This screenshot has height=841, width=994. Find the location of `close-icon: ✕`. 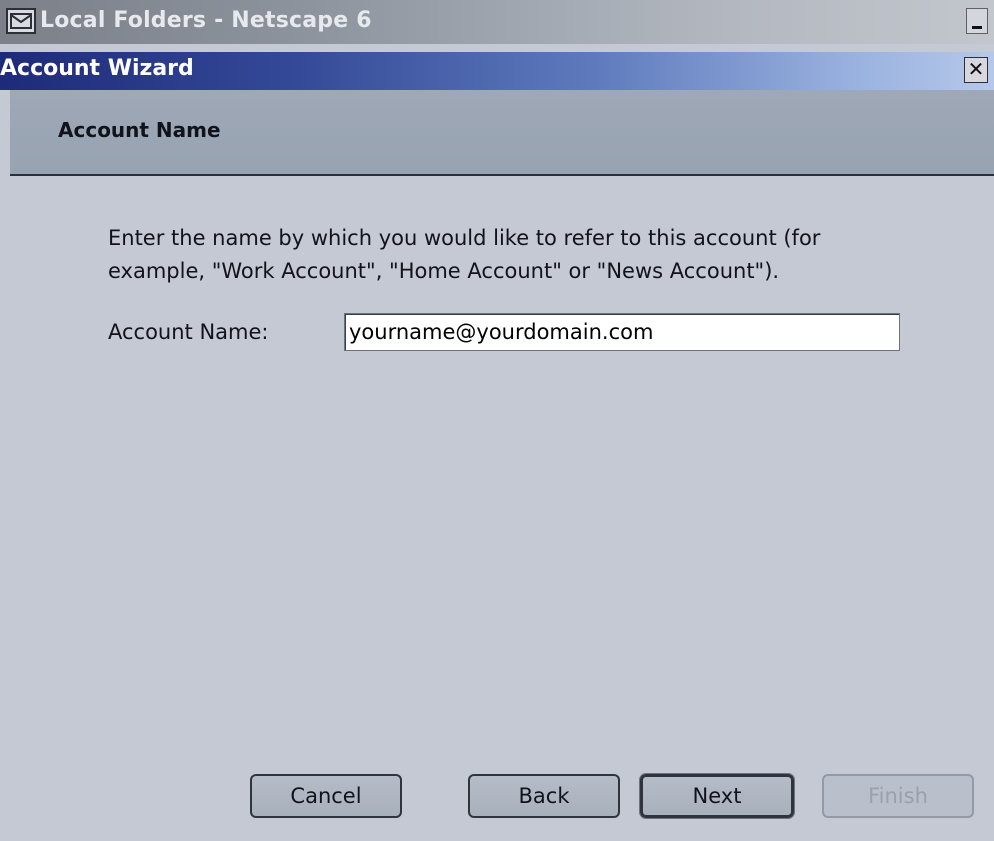

close-icon: ✕ is located at coordinates (976, 69).